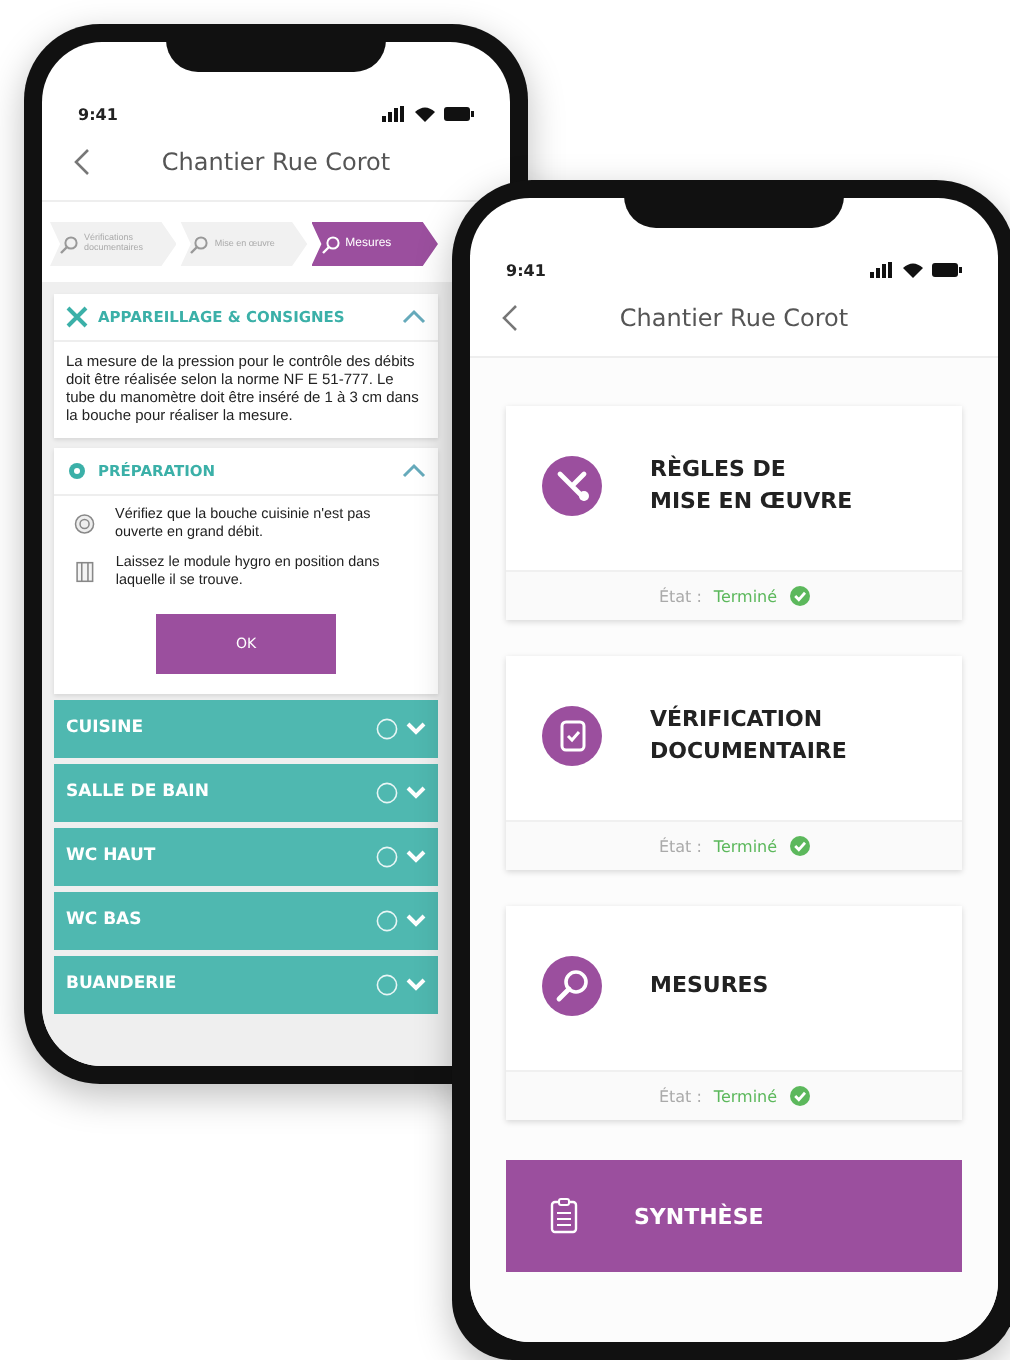 Image resolution: width=1010 pixels, height=1360 pixels. I want to click on card-title: VÉRIFICATION DOCUMENTAIRE, so click(748, 736).